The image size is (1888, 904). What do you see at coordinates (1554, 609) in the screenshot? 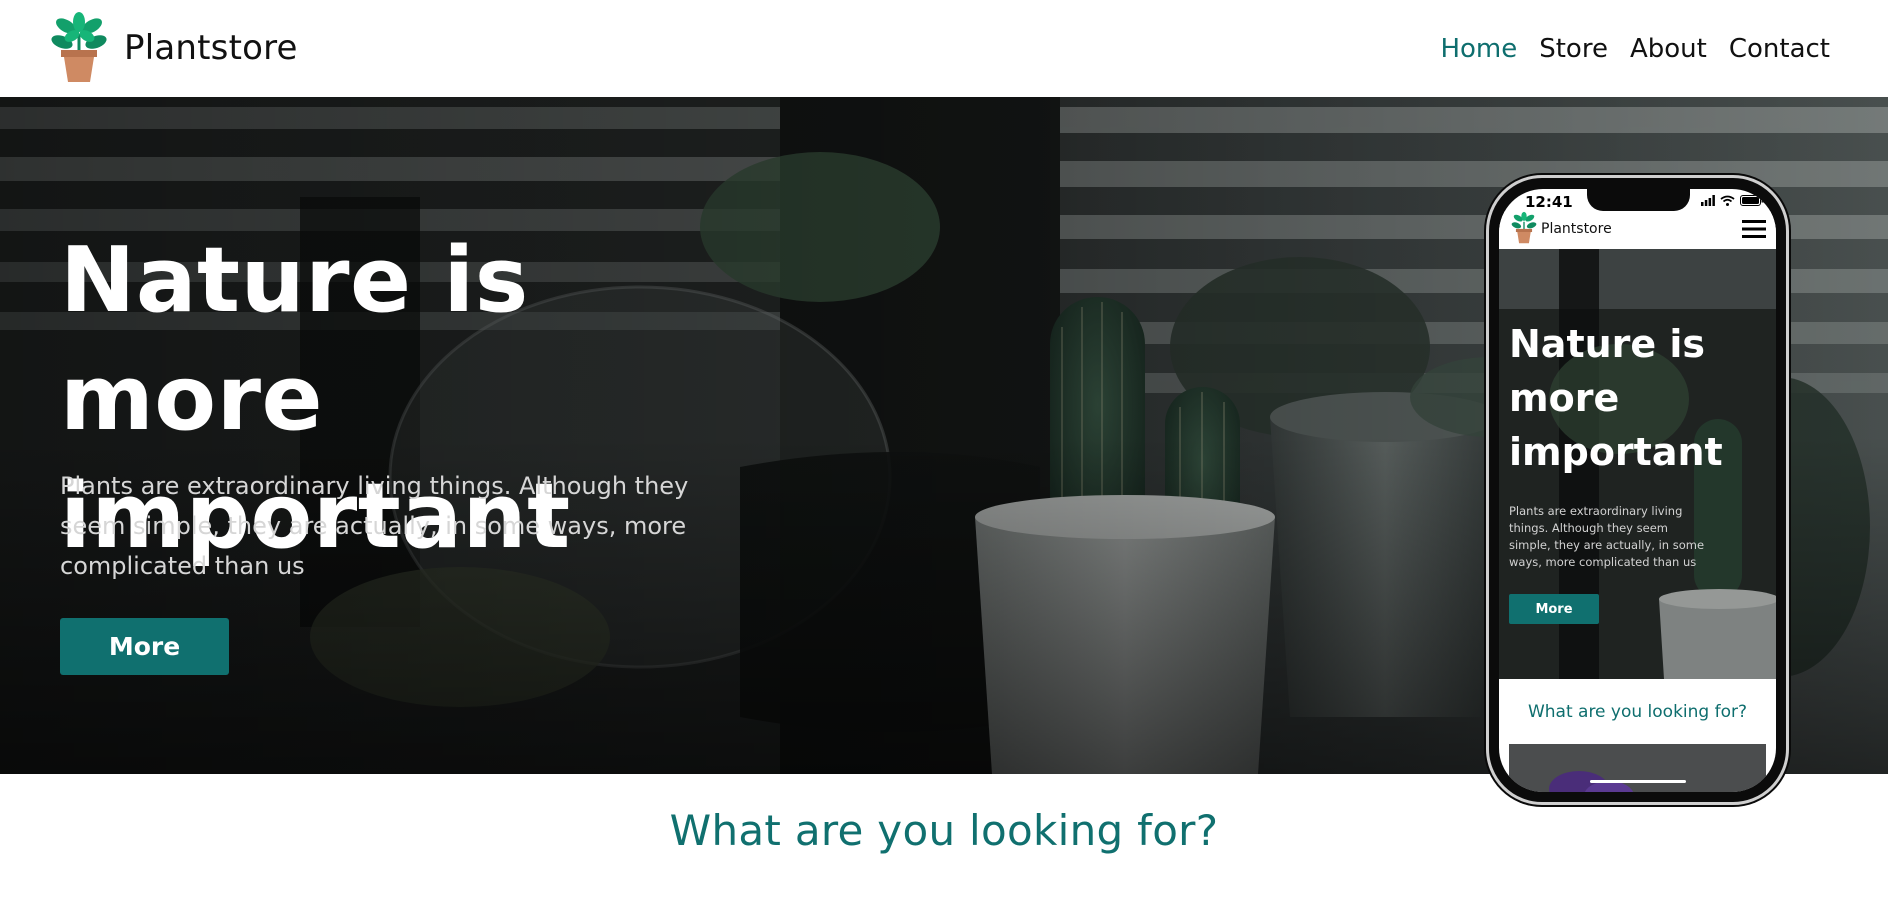
I see `phone-more-button: More` at bounding box center [1554, 609].